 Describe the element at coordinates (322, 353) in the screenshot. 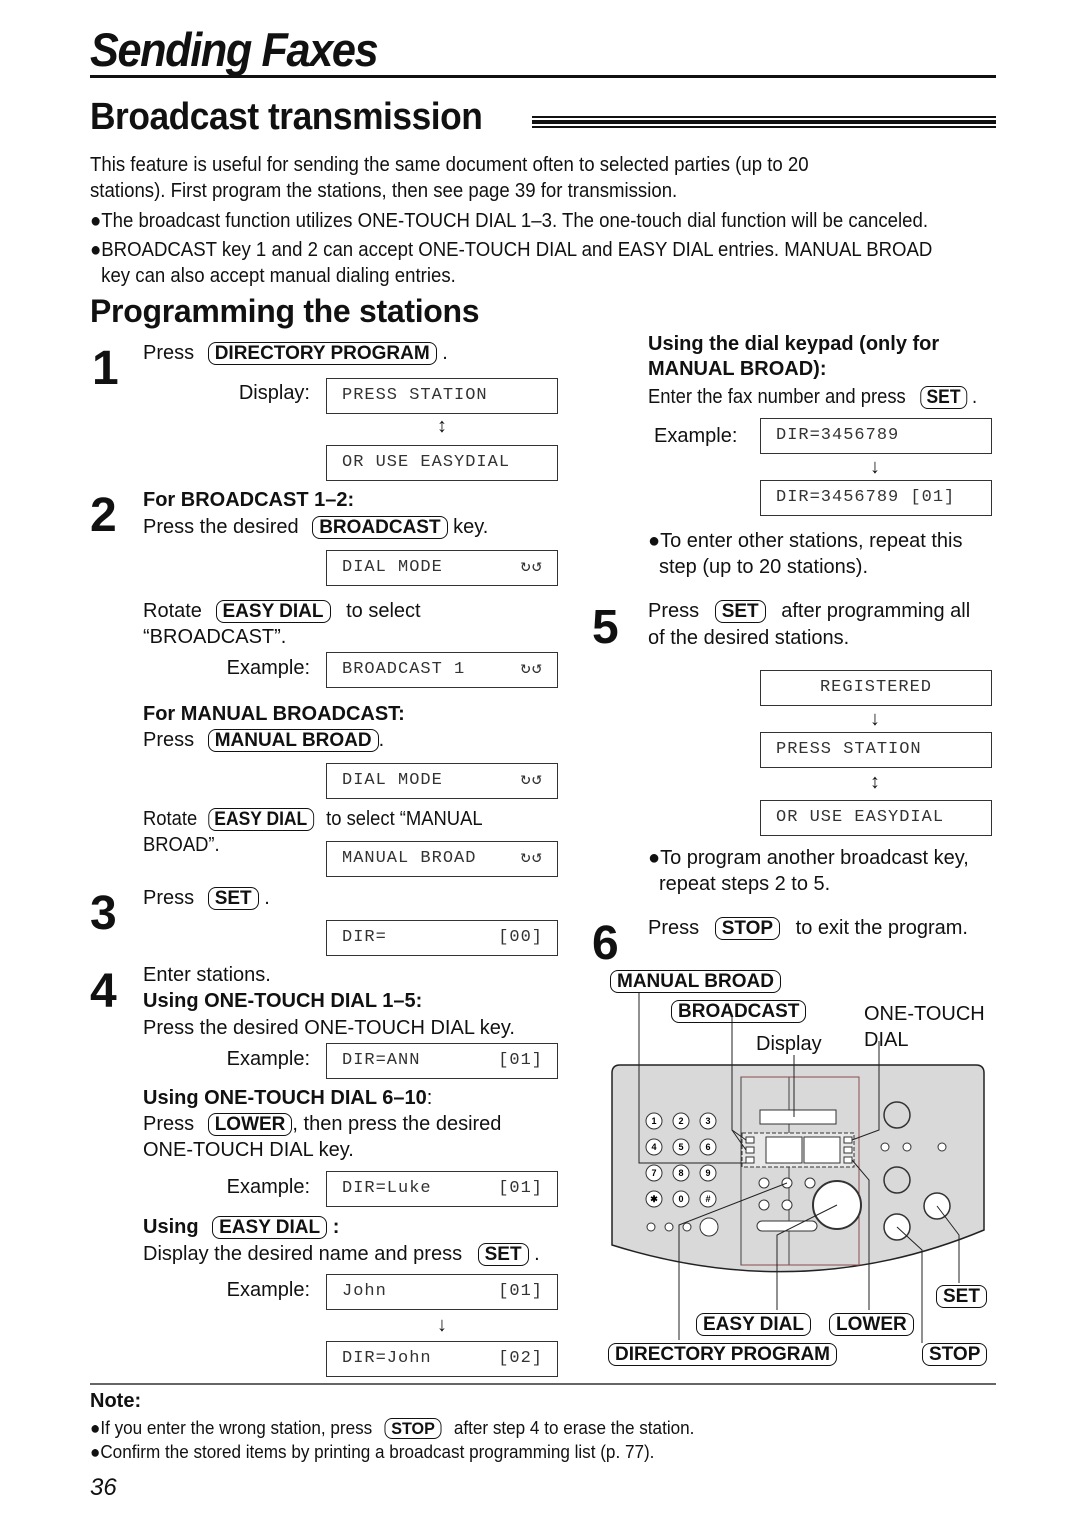

I see `directory-program-key: DIRECTORY PROGRAM` at that location.